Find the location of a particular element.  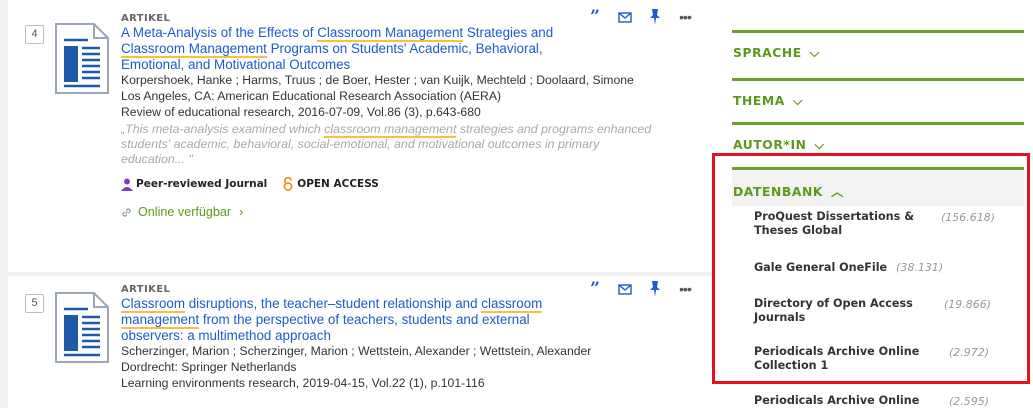

online-label: Online verfügbar is located at coordinates (185, 212).